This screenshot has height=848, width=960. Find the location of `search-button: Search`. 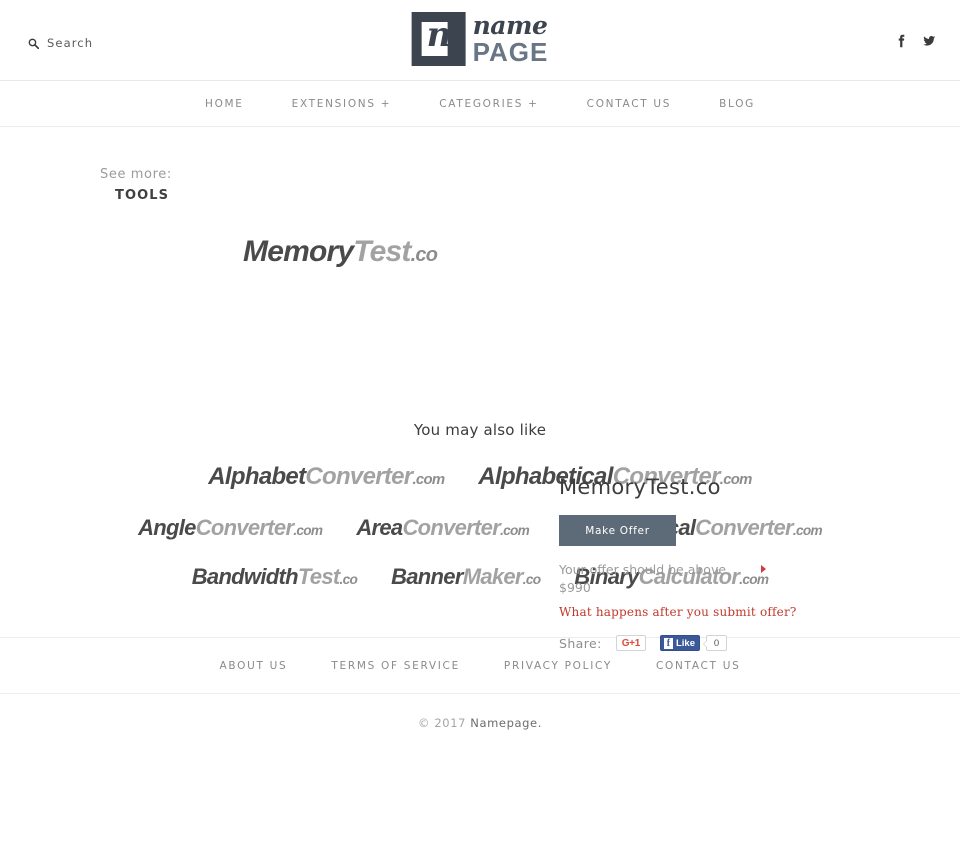

search-button: Search is located at coordinates (60, 43).